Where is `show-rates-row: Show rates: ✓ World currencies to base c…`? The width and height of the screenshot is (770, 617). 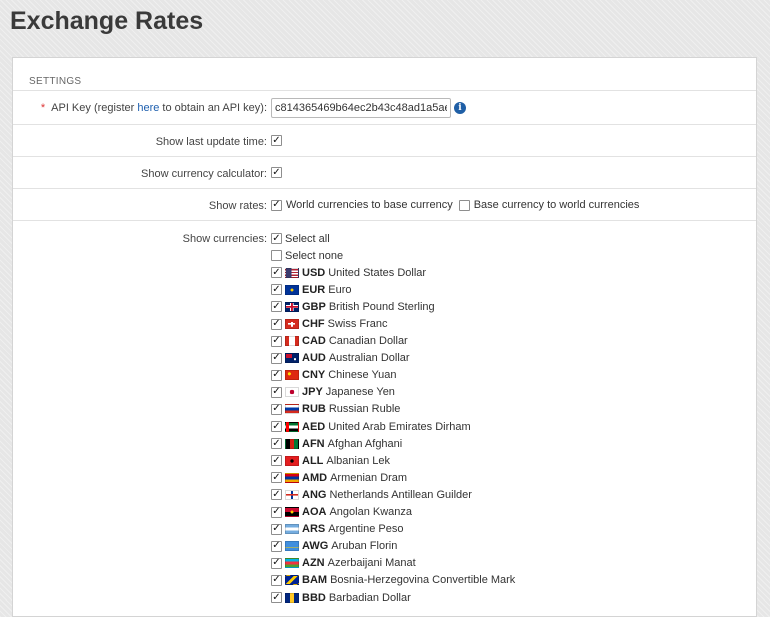
show-rates-row: Show rates: ✓ World currencies to base c… is located at coordinates (384, 205).